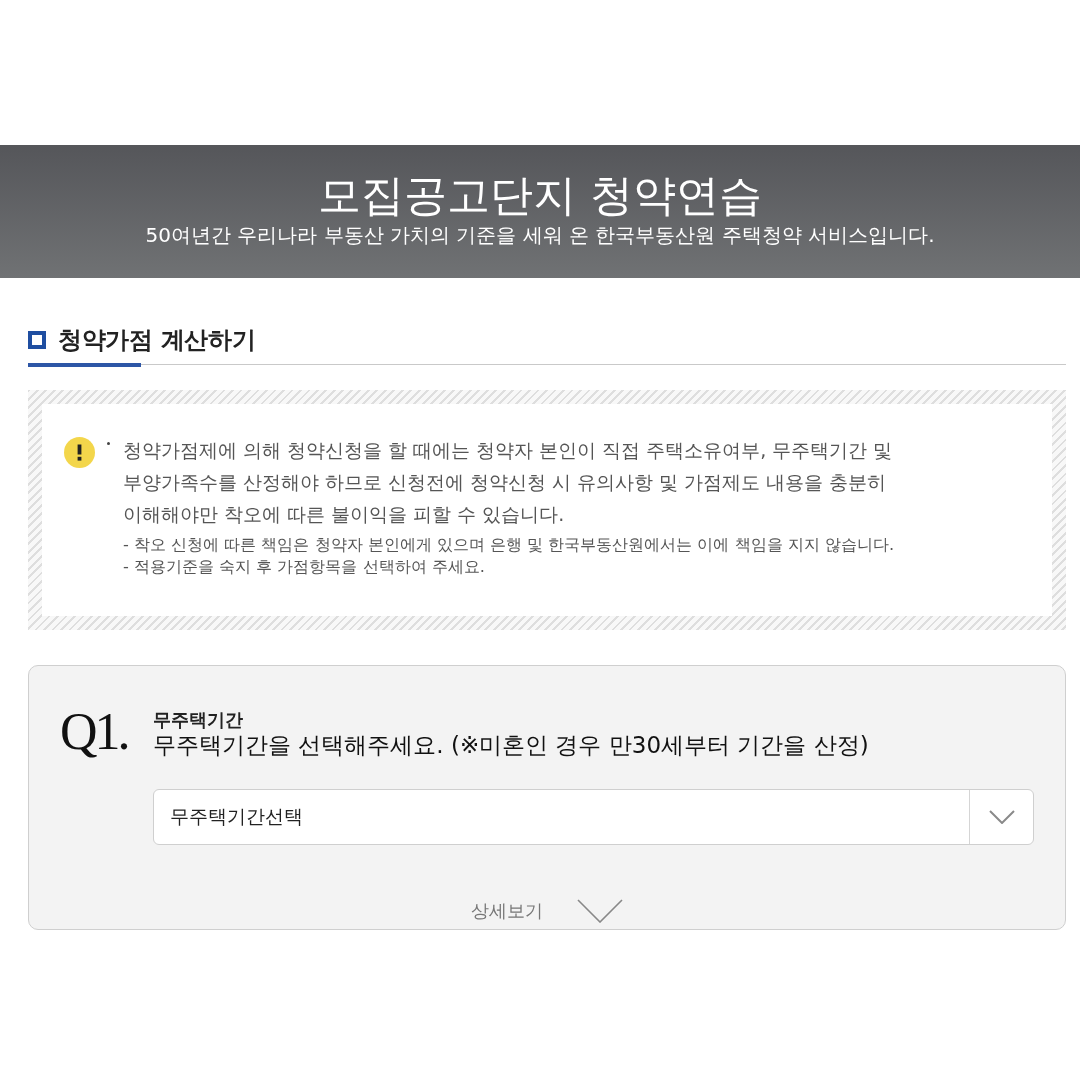  What do you see at coordinates (108, 443) in the screenshot?
I see `bullet-dot-icon` at bounding box center [108, 443].